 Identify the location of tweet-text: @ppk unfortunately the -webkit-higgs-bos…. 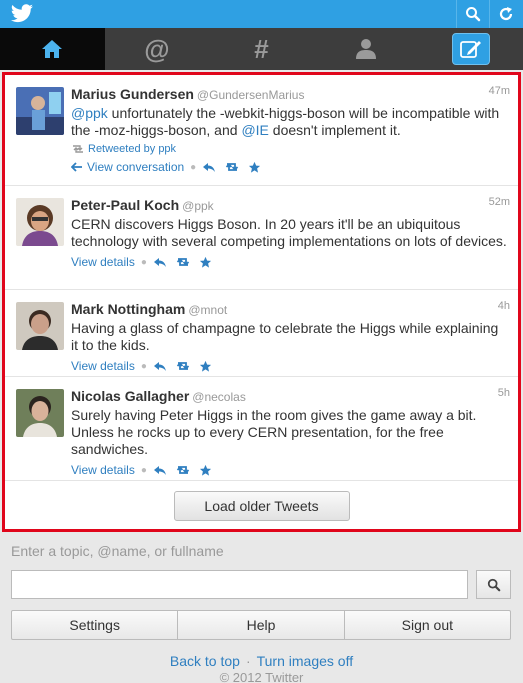
(285, 121).